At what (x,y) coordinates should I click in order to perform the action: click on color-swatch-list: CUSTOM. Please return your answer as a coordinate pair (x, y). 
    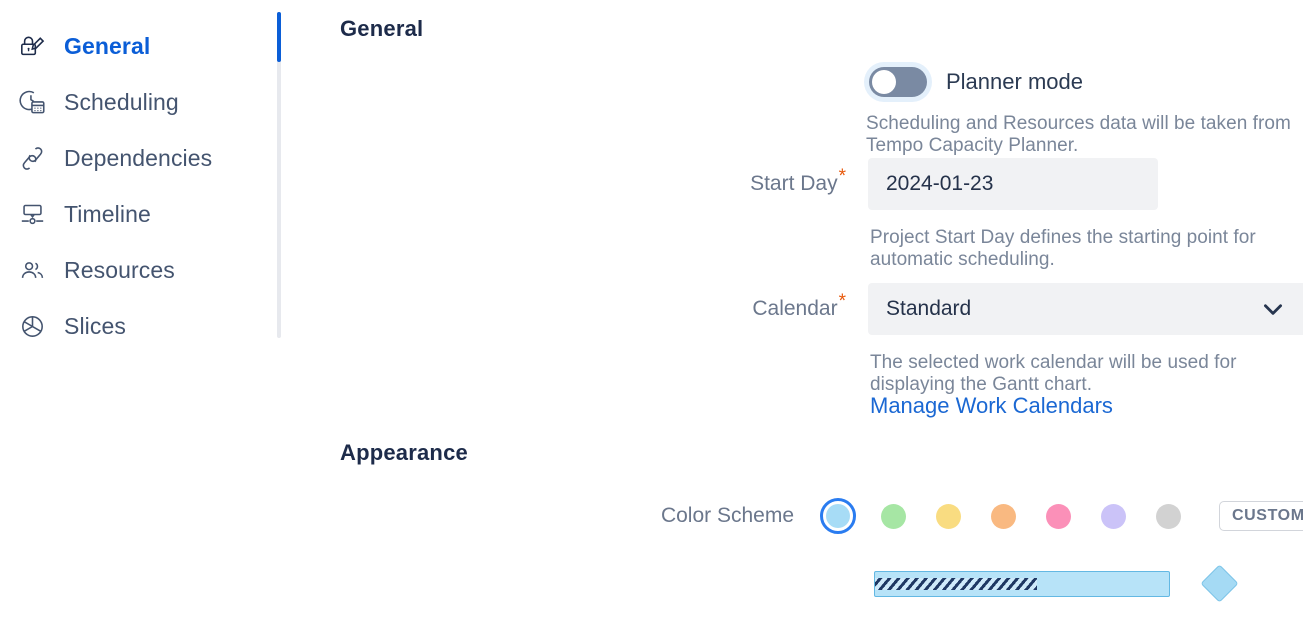
    Looking at the image, I should click on (1061, 516).